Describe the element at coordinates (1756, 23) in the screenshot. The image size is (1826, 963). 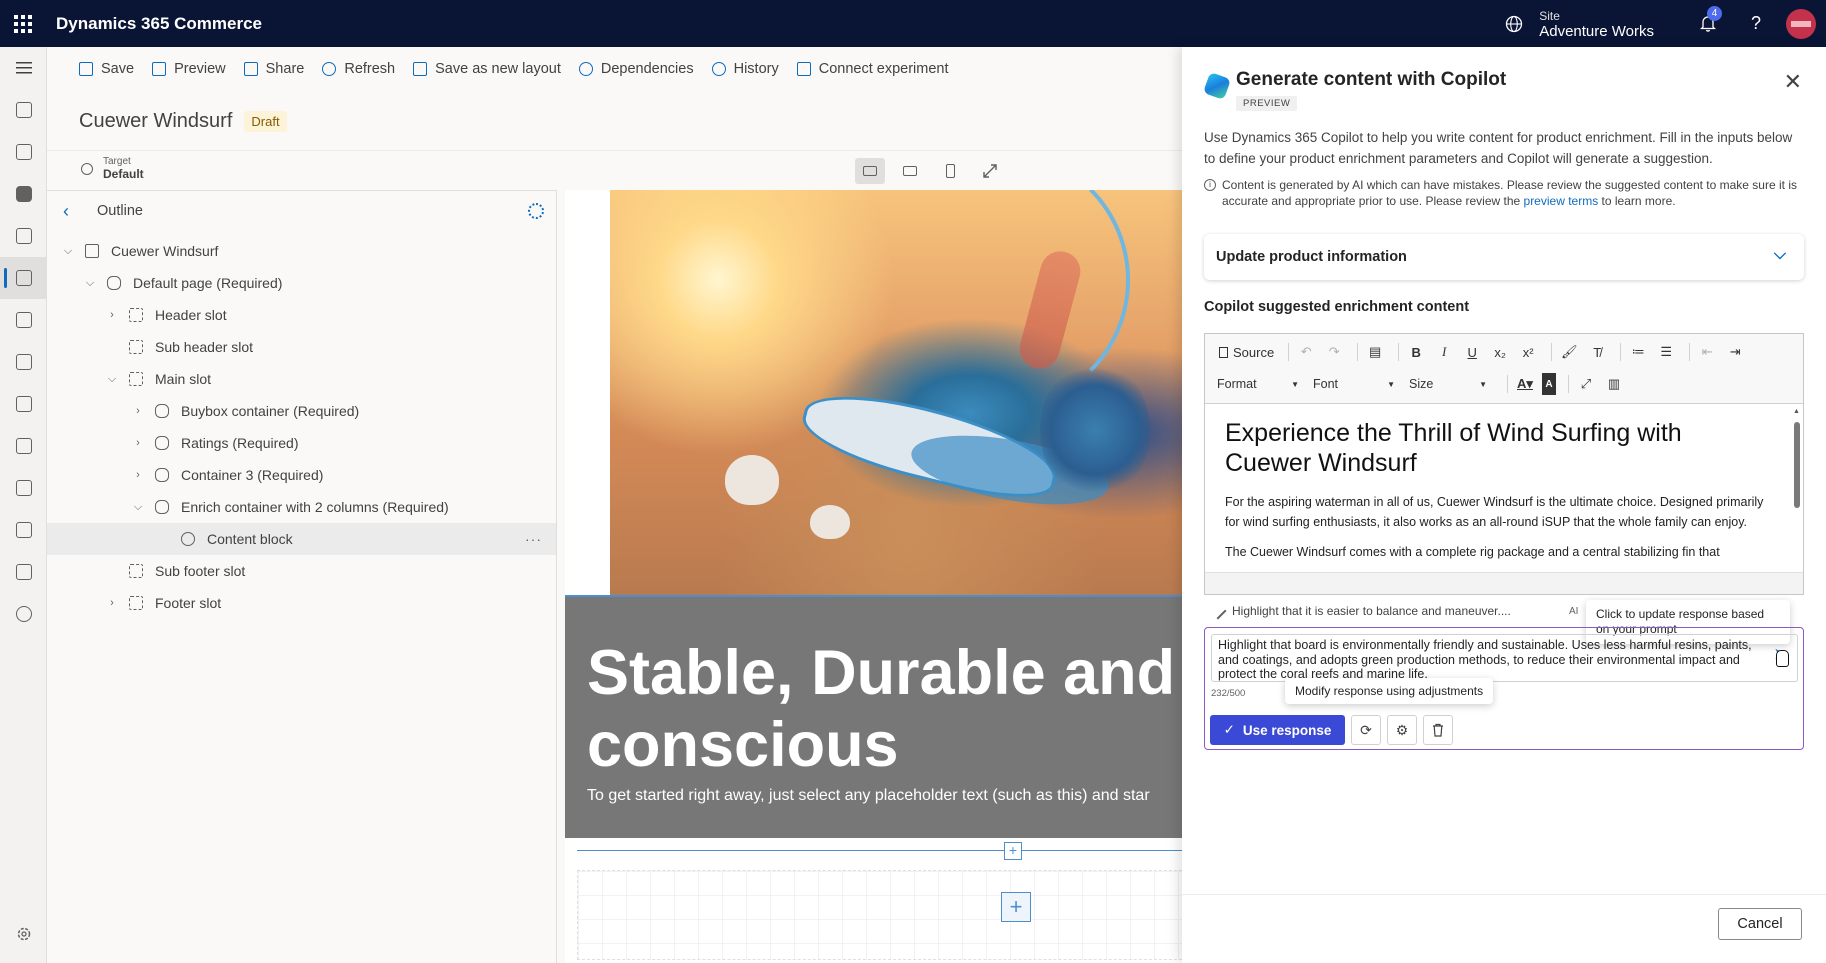
I see `help-button: ?` at that location.